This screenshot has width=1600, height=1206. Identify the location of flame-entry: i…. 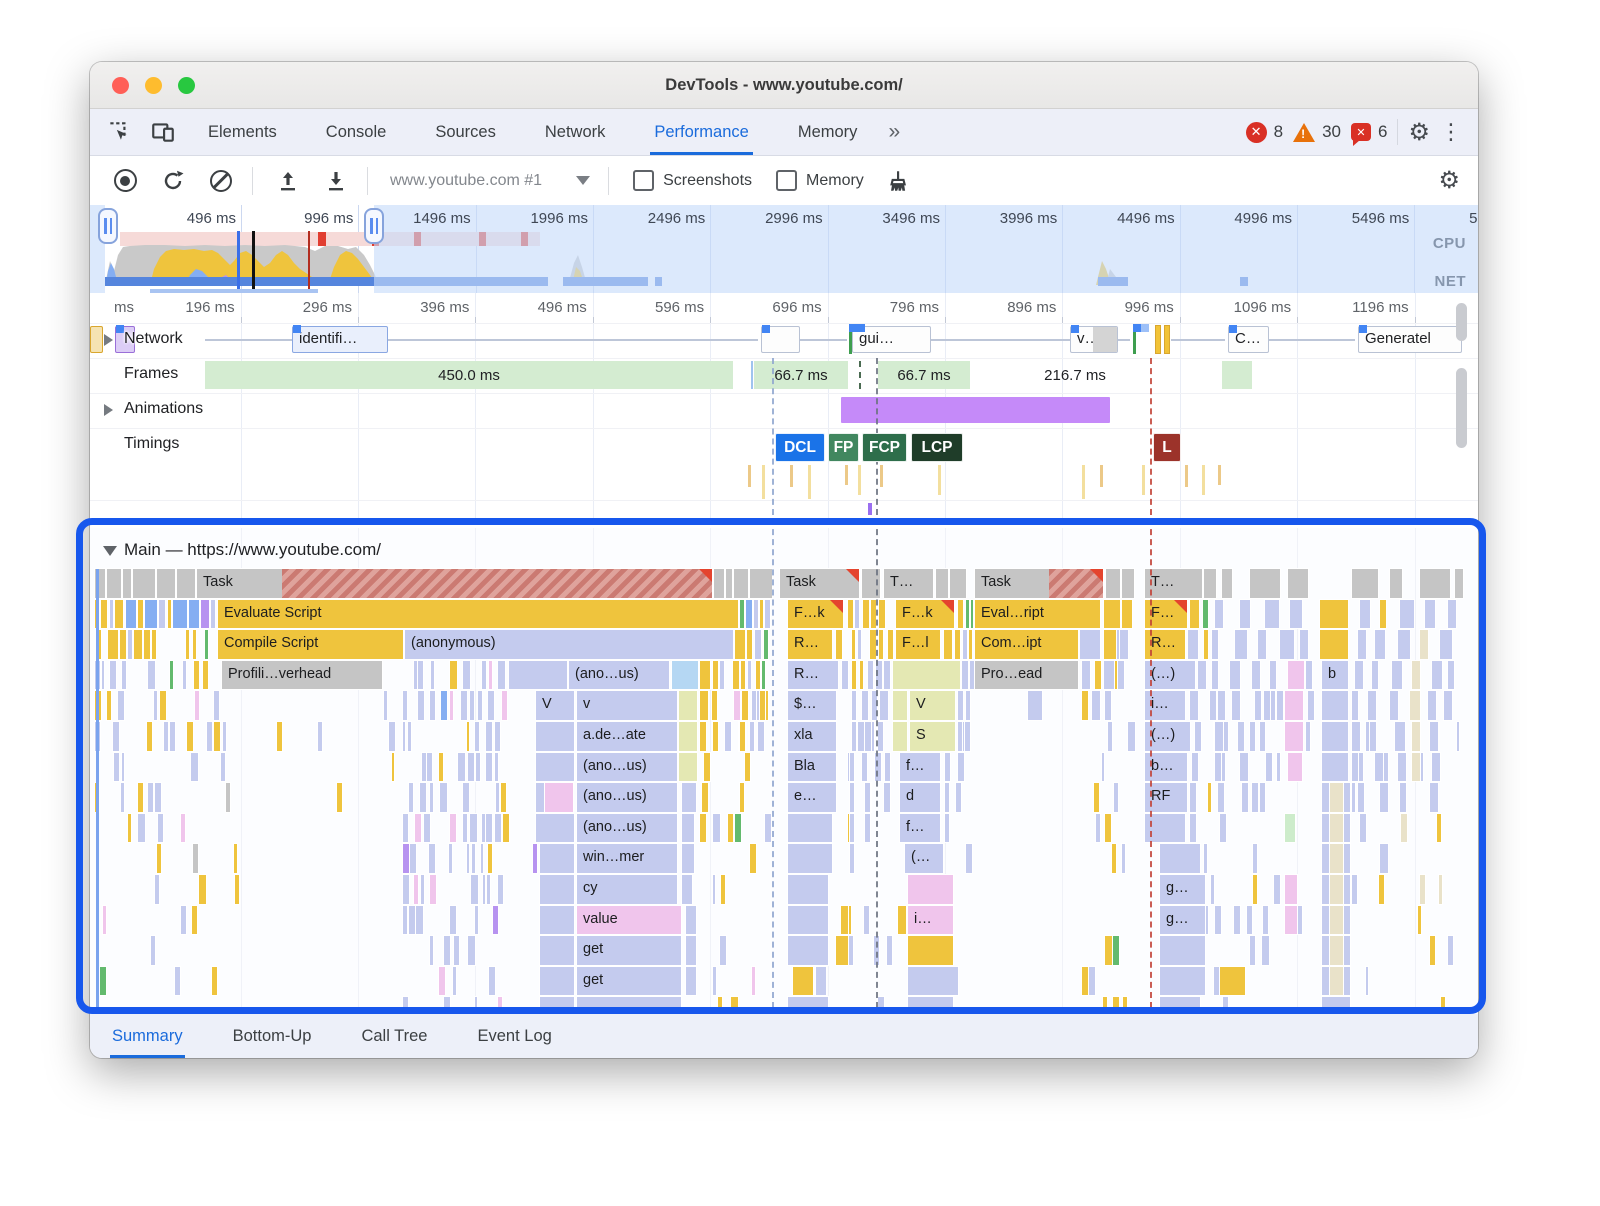
(930, 920).